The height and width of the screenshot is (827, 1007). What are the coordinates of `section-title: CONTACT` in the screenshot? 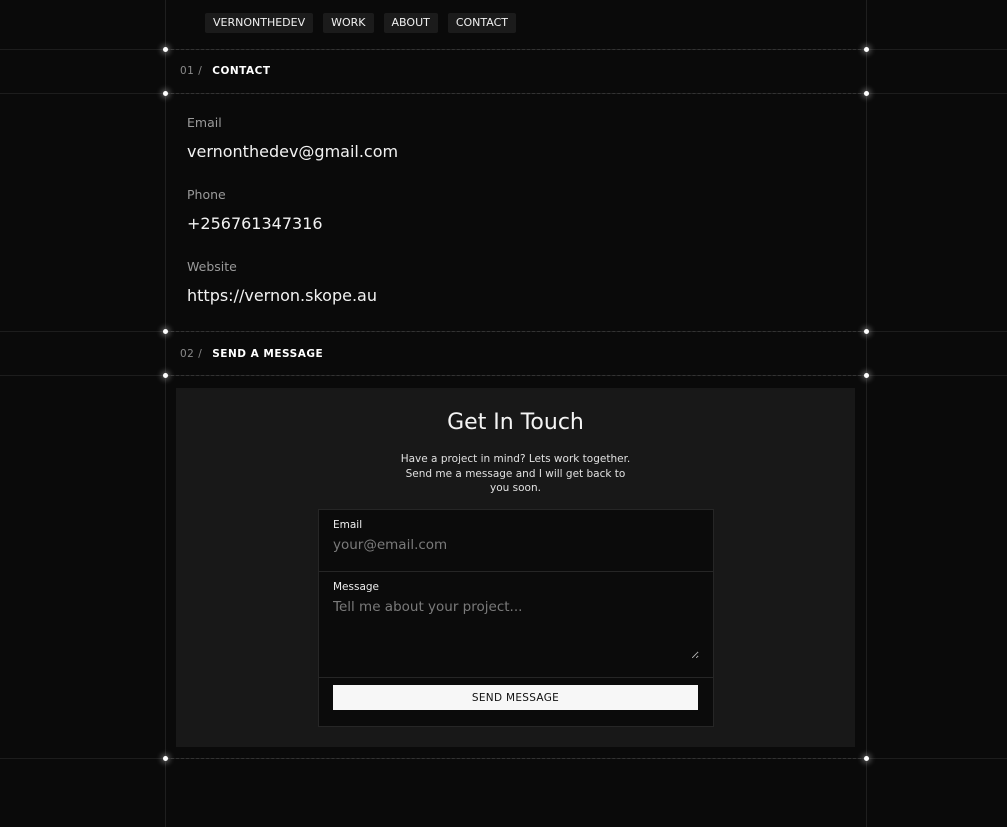 It's located at (241, 71).